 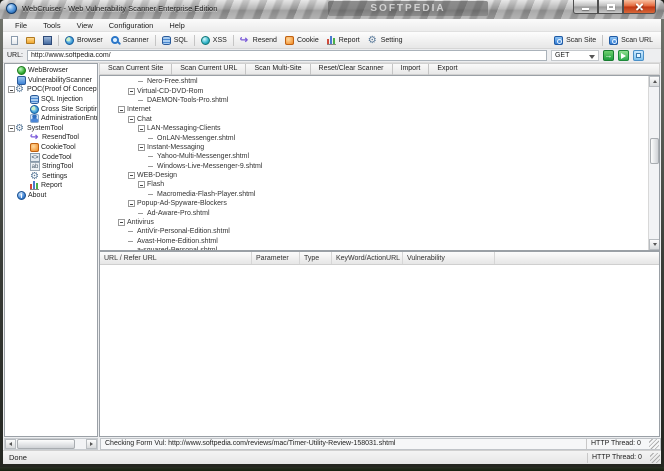 I want to click on scroll-up-button, so click(x=654, y=81).